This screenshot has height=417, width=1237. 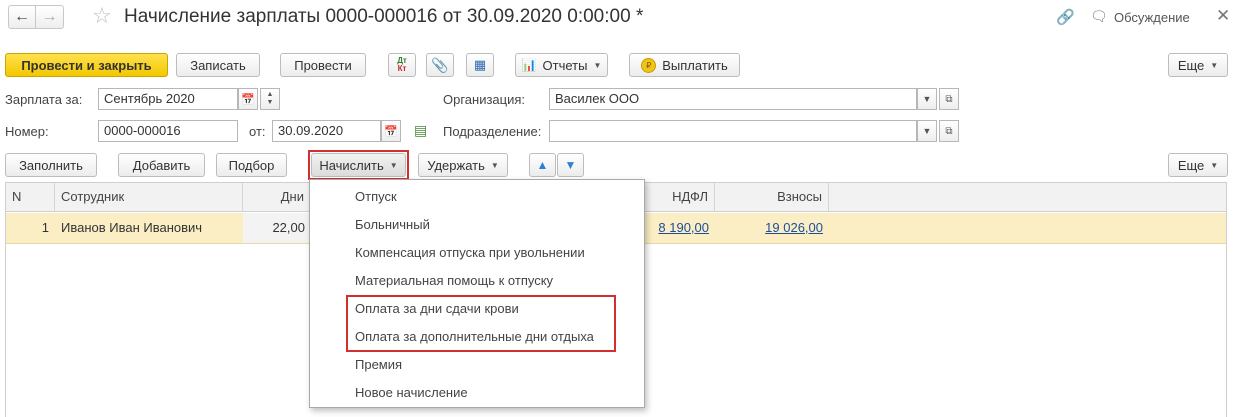 I want to click on contributions-link: 19 026,00, so click(x=794, y=227).